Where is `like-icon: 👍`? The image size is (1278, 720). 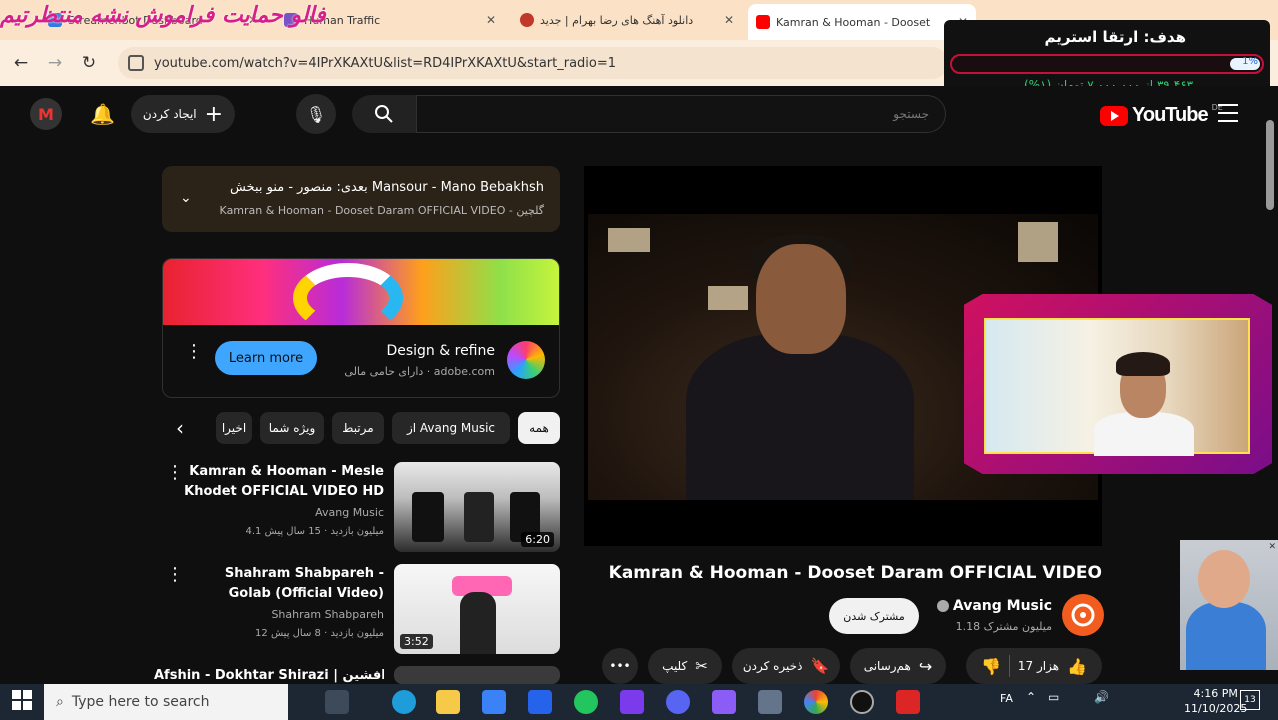 like-icon: 👍 is located at coordinates (1077, 666).